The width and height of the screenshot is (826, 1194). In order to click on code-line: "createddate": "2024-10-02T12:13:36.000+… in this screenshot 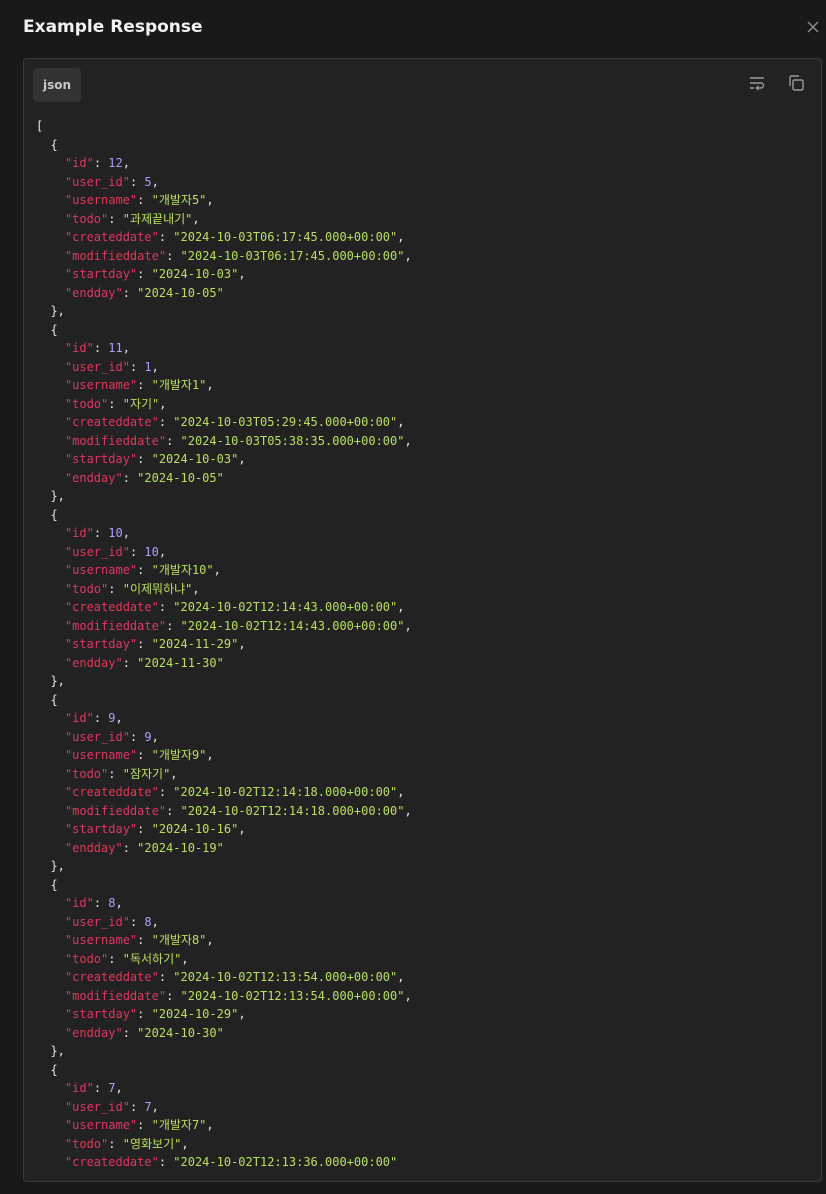, I will do `click(231, 1162)`.